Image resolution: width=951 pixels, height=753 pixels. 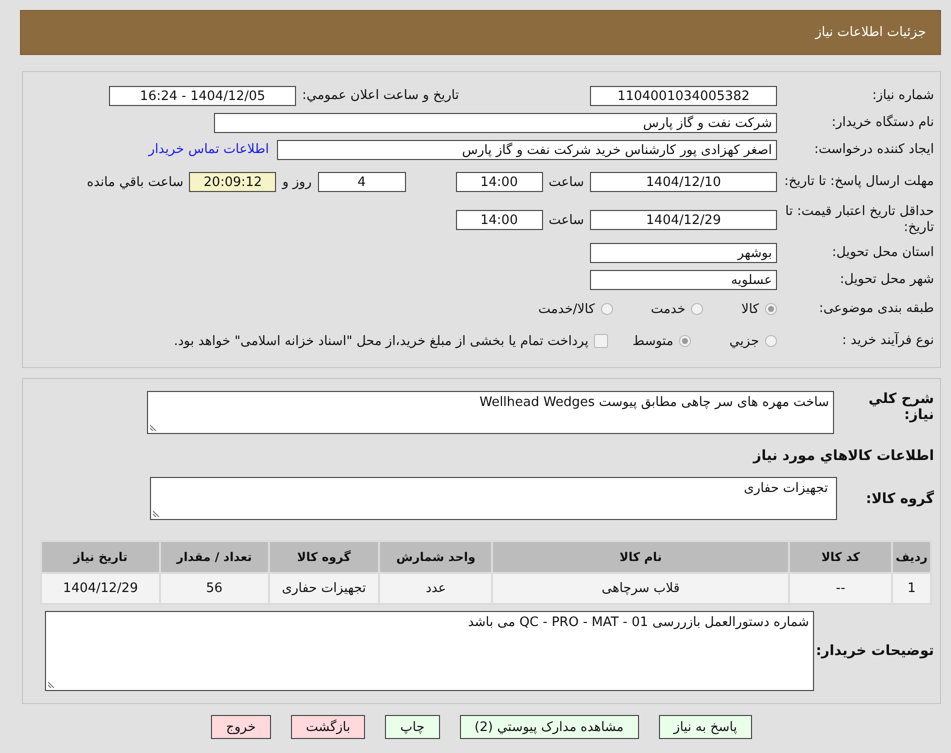 I want to click on table-cell: قلاب سرچاهی, so click(x=641, y=588).